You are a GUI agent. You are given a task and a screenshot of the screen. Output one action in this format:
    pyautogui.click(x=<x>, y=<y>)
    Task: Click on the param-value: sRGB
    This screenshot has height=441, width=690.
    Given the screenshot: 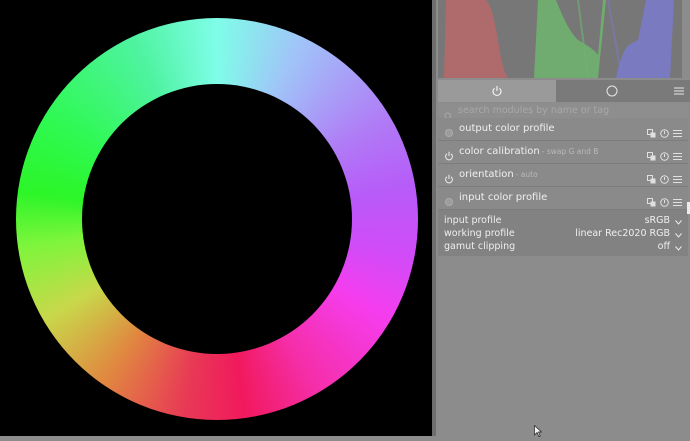 What is the action you would take?
    pyautogui.click(x=657, y=220)
    